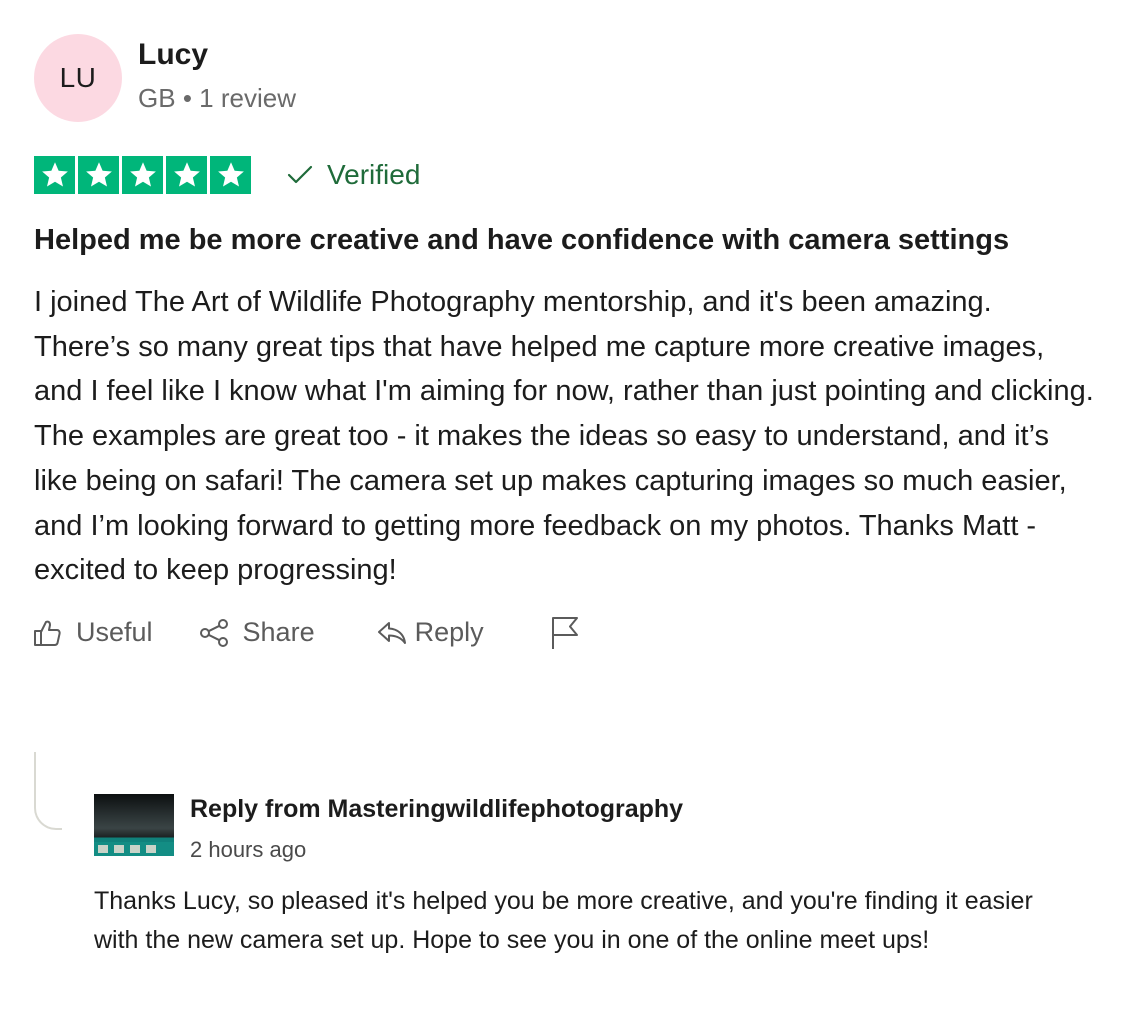 This screenshot has width=1132, height=1017. I want to click on consumer-review-count: 1 review, so click(247, 98).